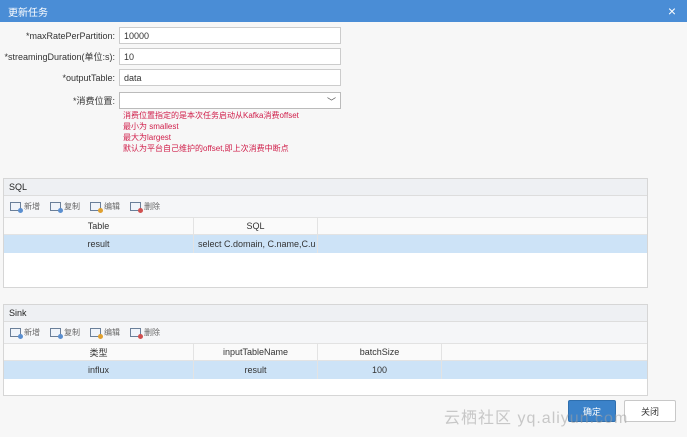 The width and height of the screenshot is (687, 437). I want to click on consume-position-label: *消费位置:, so click(93, 101).